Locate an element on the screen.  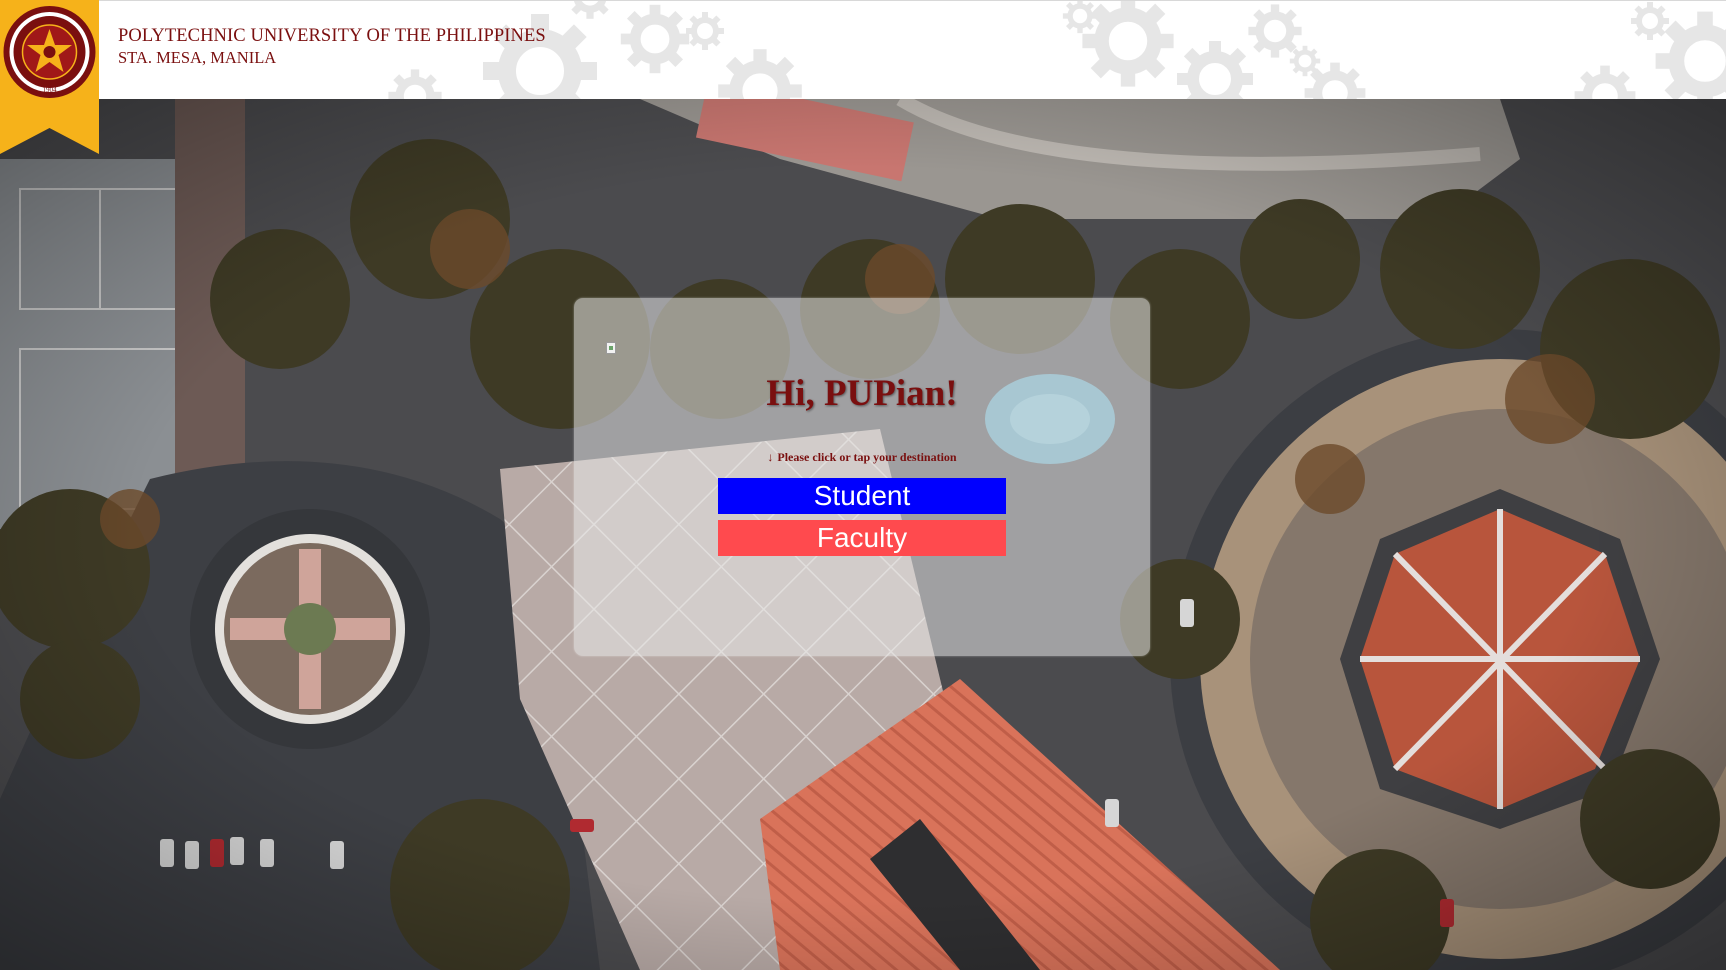
greeting-heading: Hi, PUPian! is located at coordinates (862, 393).